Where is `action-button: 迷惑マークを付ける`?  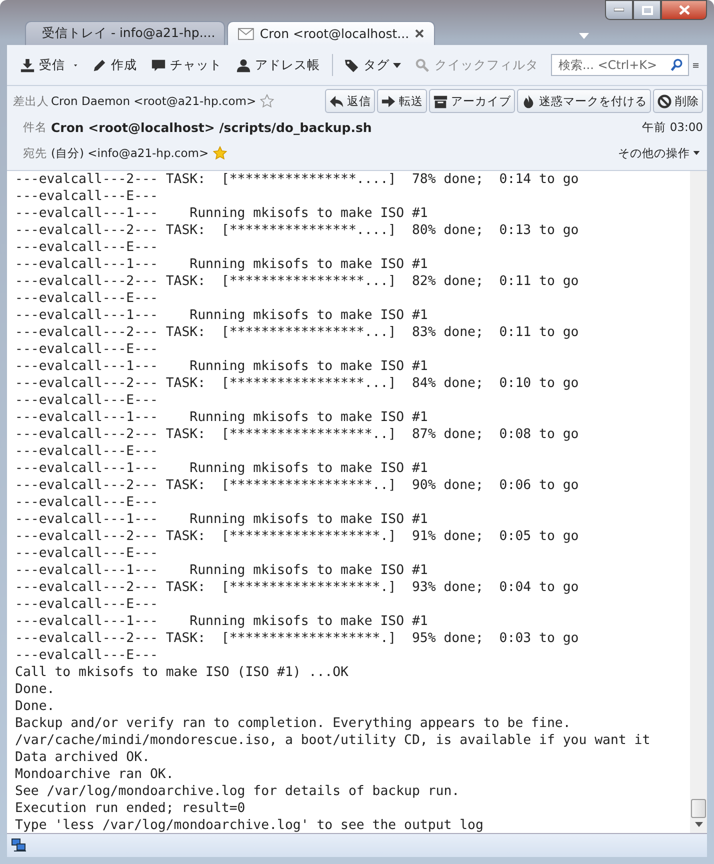 action-button: 迷惑マークを付ける is located at coordinates (584, 101).